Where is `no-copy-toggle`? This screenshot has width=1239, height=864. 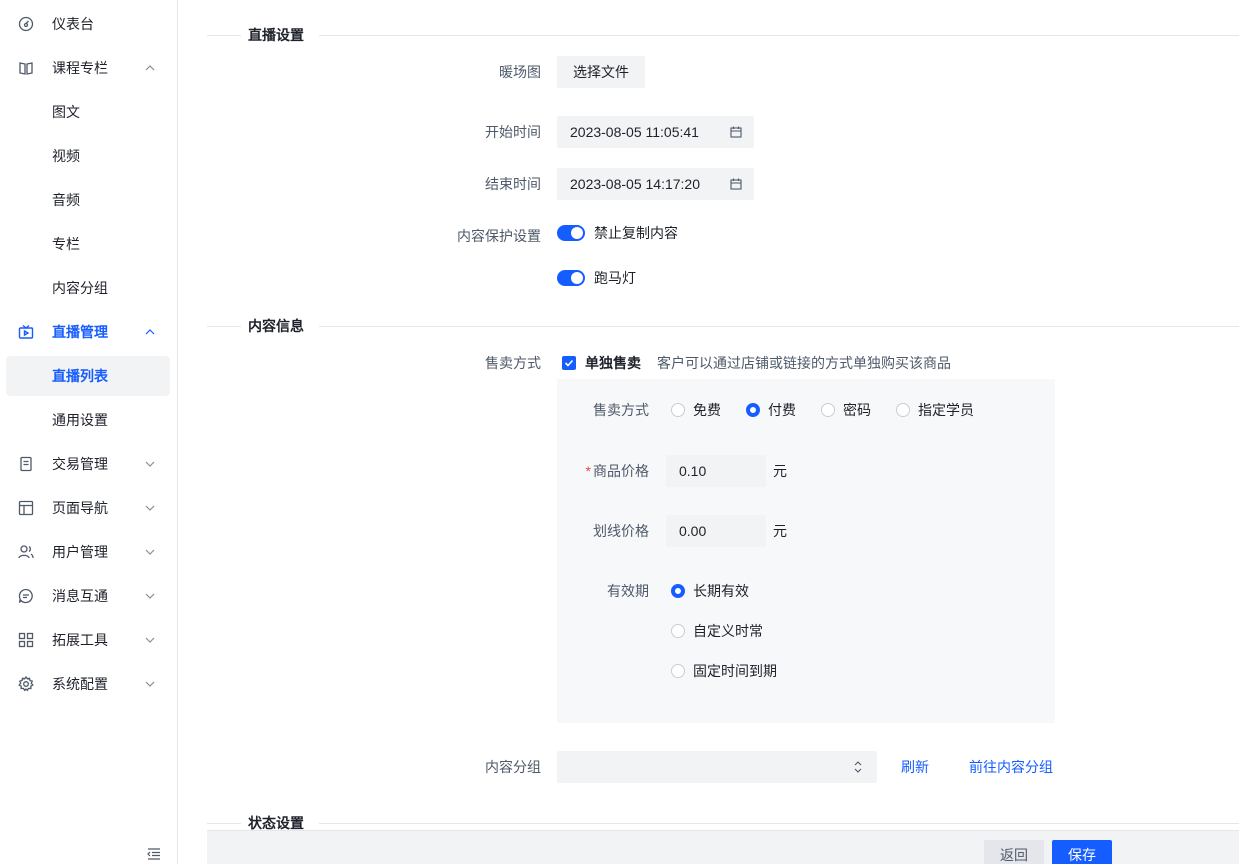
no-copy-toggle is located at coordinates (571, 233).